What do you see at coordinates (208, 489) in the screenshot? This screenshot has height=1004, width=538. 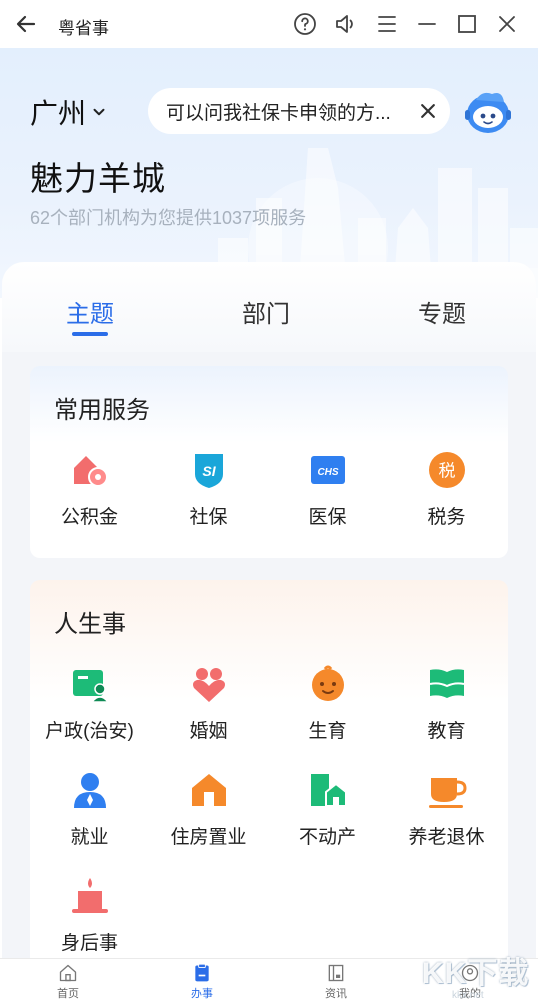 I see `service-social-security: SI 社保` at bounding box center [208, 489].